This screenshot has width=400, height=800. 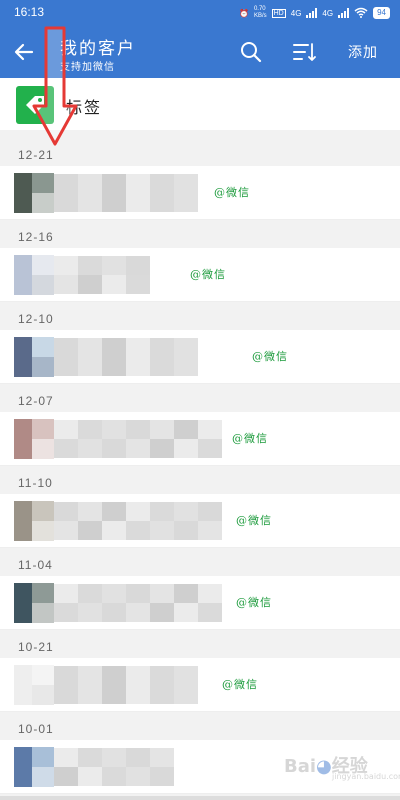 I want to click on date-header: 12-10, so click(x=200, y=316).